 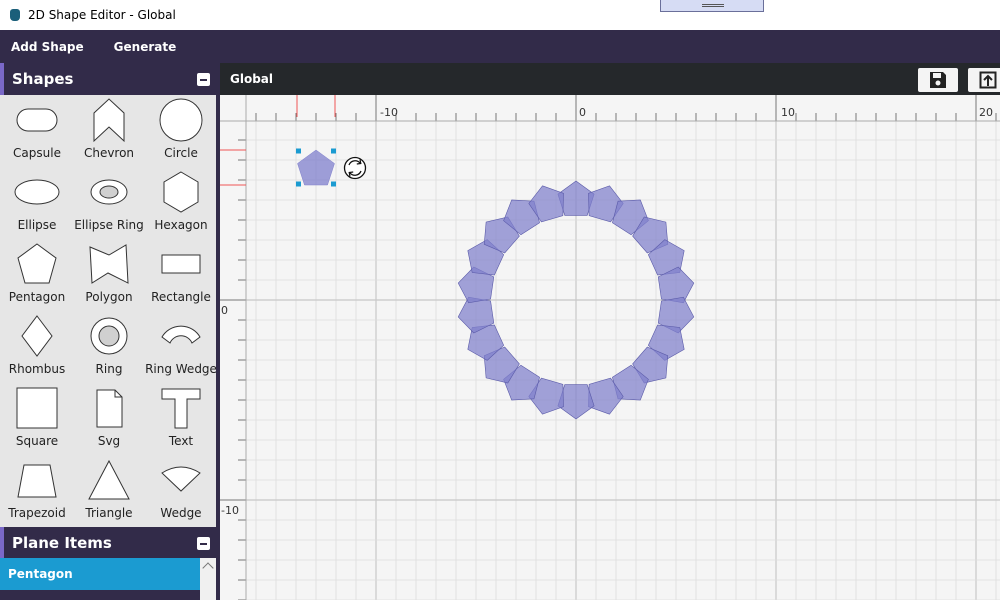 I want to click on export-icon, so click(x=988, y=80).